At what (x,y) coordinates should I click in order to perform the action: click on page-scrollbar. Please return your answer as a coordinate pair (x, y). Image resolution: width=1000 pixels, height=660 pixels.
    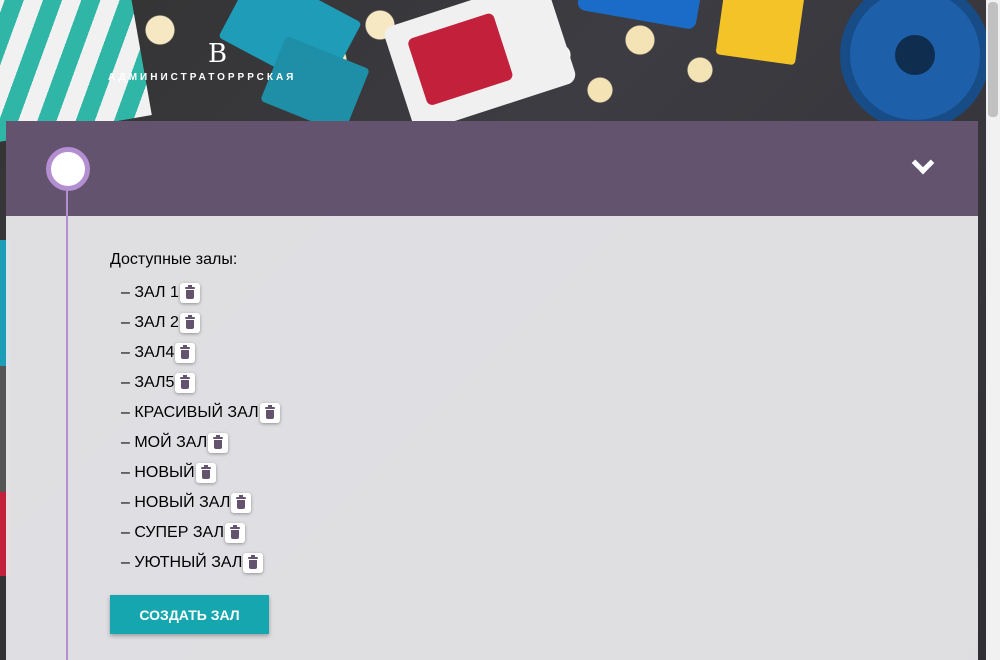
    Looking at the image, I should click on (993, 330).